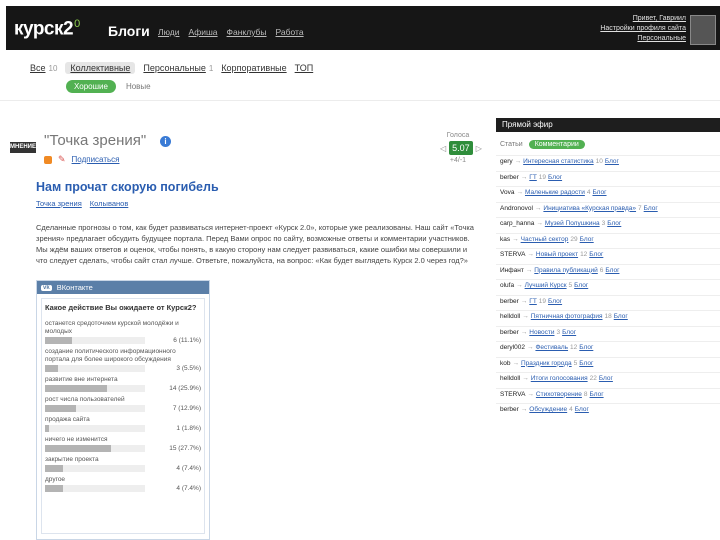 The width and height of the screenshot is (720, 540). Describe the element at coordinates (479, 148) in the screenshot. I see `vote-up-icon: ▷` at that location.